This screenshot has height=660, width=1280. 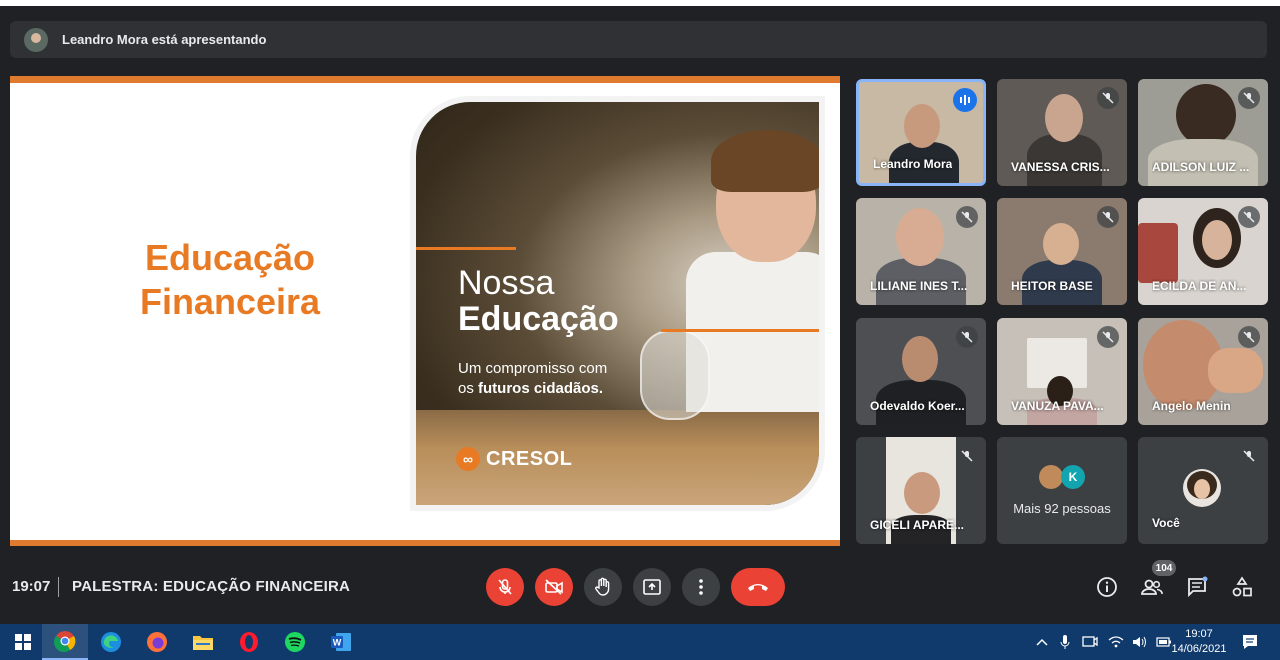 What do you see at coordinates (505, 587) in the screenshot?
I see `mic-toggle-button` at bounding box center [505, 587].